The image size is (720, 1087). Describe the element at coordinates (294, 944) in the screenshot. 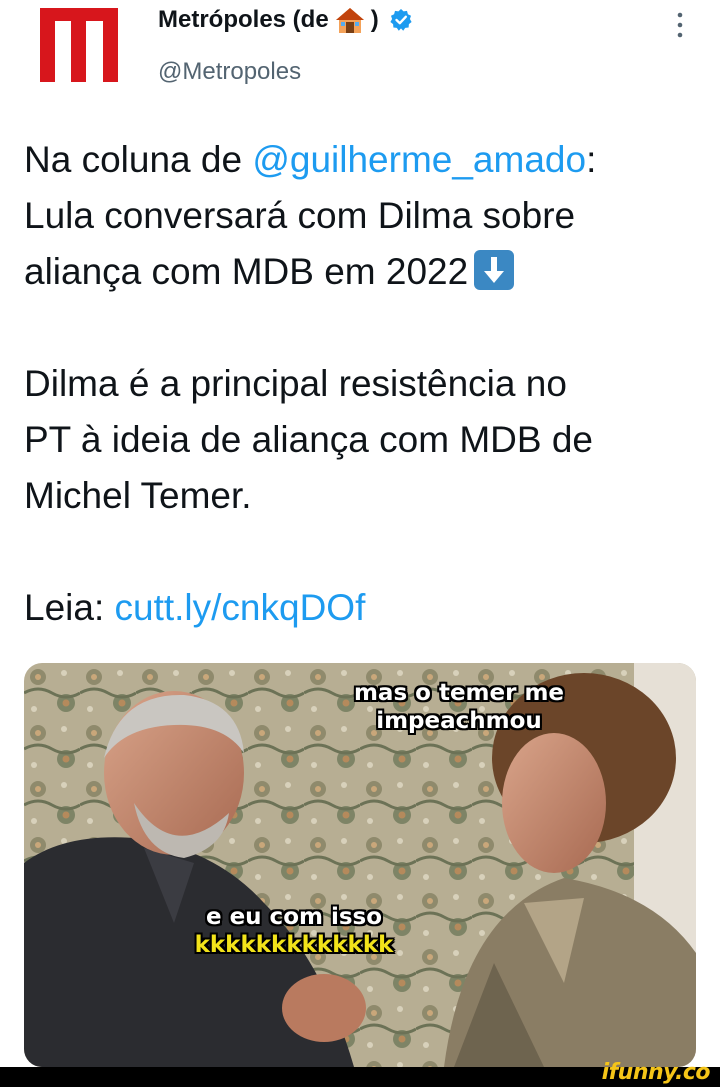

I see `caption-line: kkkkkkkkkkkkk` at that location.